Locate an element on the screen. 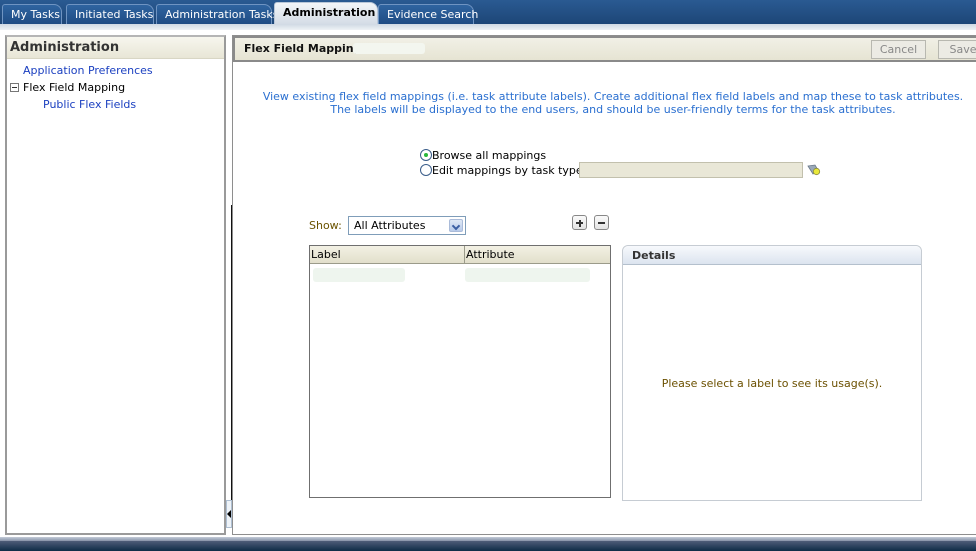 Image resolution: width=976 pixels, height=551 pixels. column-separator is located at coordinates (464, 255).